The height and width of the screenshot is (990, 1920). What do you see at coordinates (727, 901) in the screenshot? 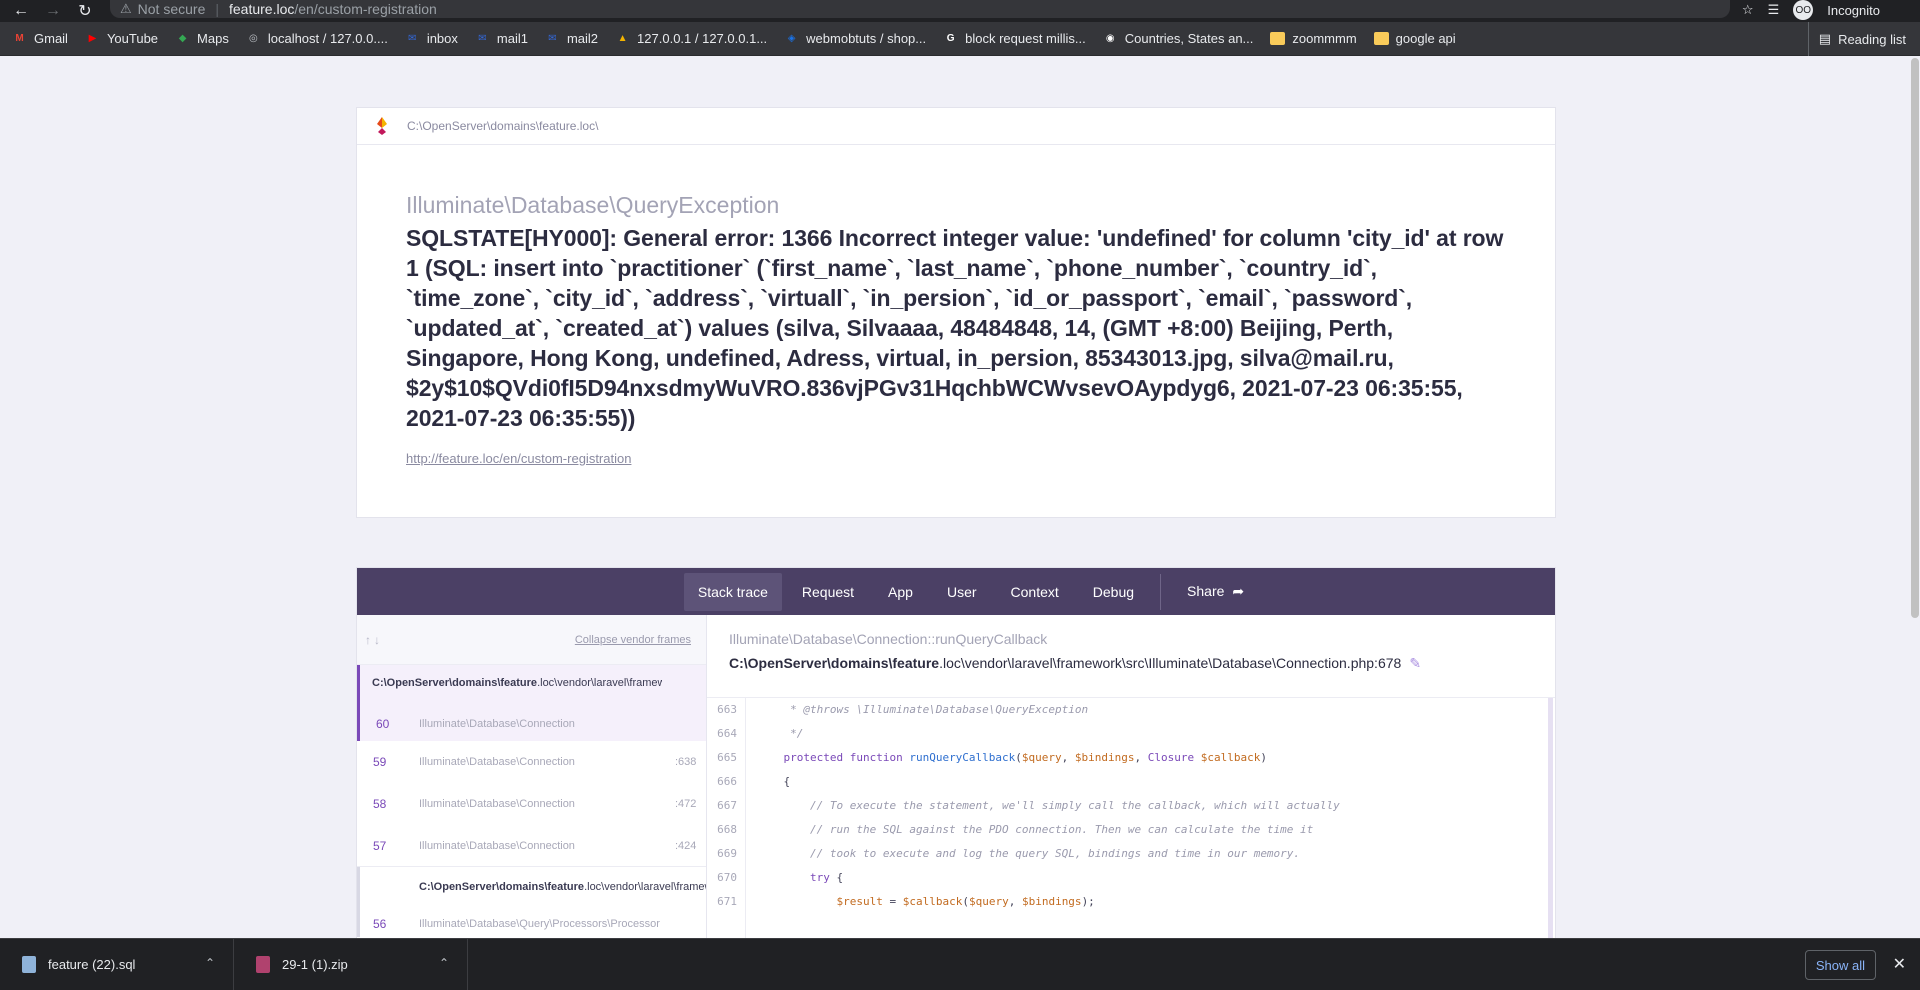
I see `code-line-number: 671` at bounding box center [727, 901].